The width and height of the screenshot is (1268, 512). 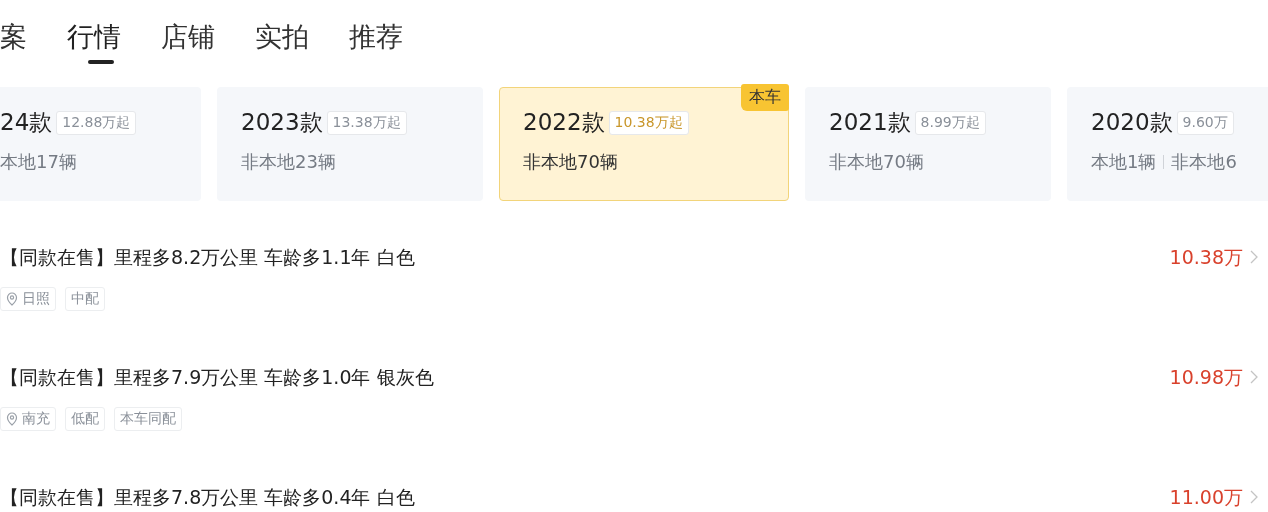 What do you see at coordinates (350, 144) in the screenshot?
I see `year-card: 2023款 13.38万起 非本地23辆` at bounding box center [350, 144].